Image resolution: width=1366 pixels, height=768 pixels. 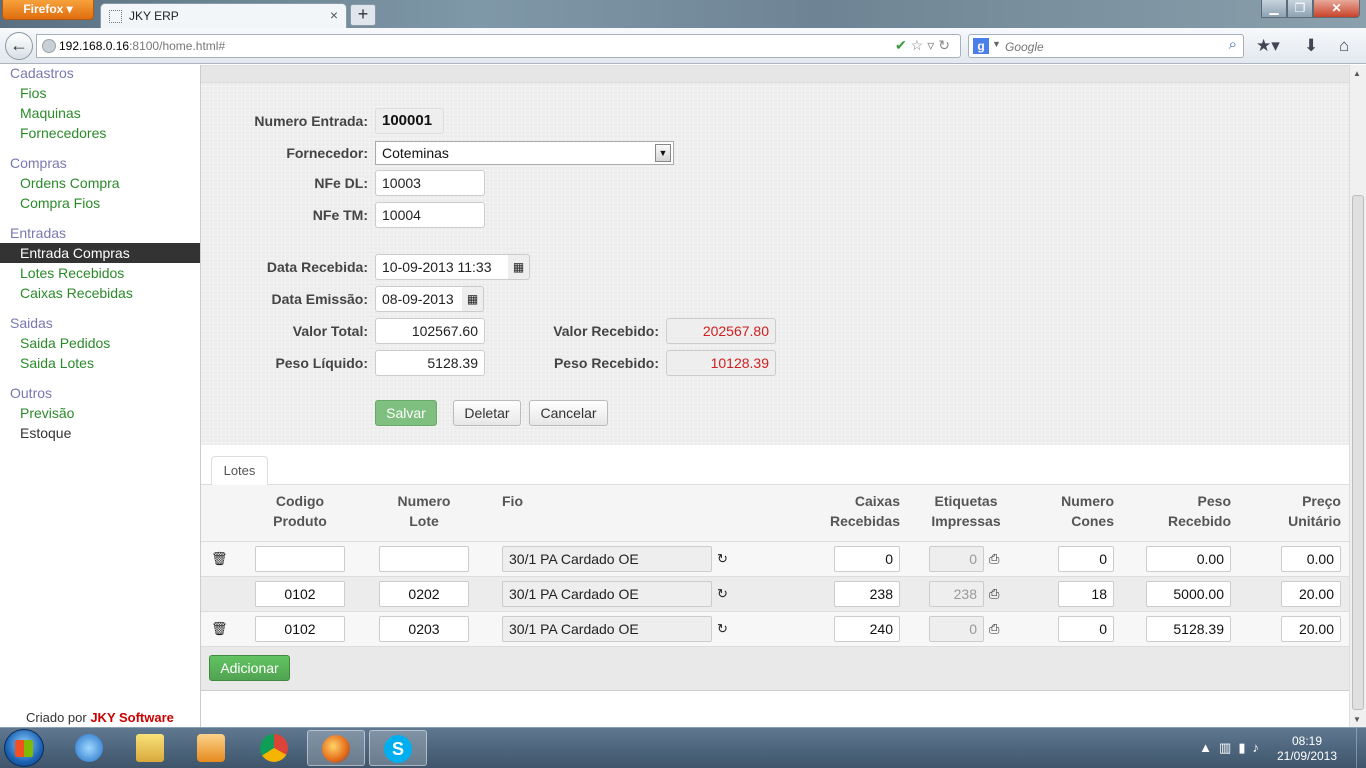 What do you see at coordinates (49, 46) in the screenshot?
I see `site-identity-icon` at bounding box center [49, 46].